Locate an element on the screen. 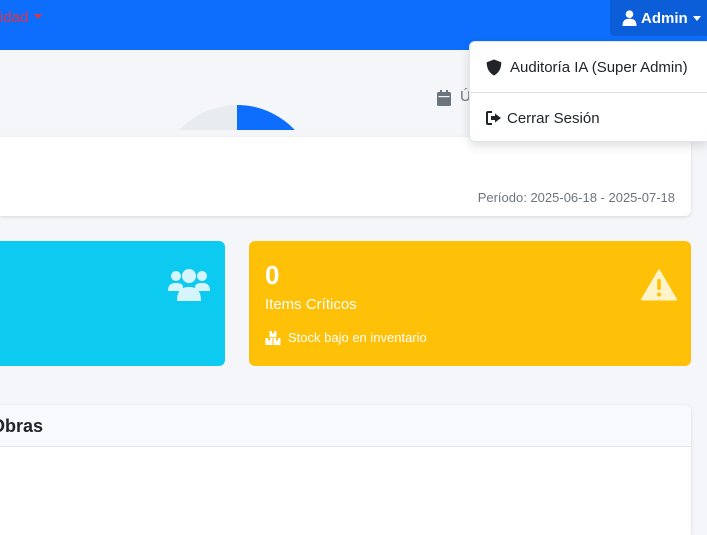 This screenshot has width=707, height=535. donut-chart is located at coordinates (237, 117).